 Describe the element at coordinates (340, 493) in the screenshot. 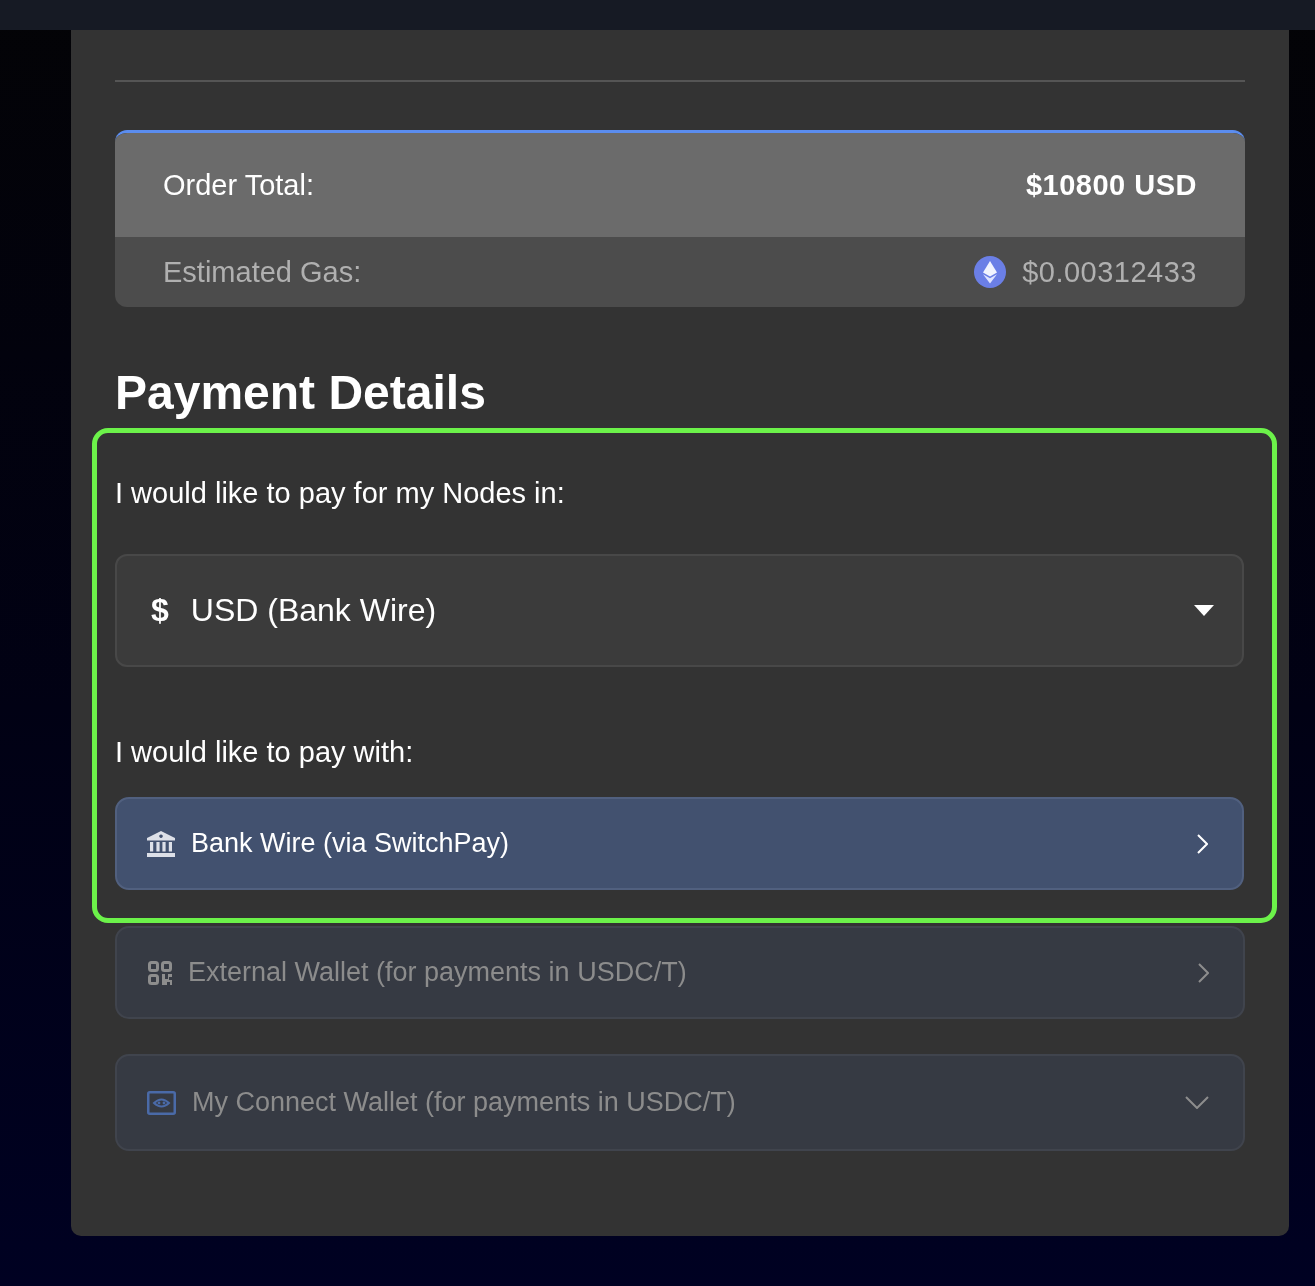

I see `field-label: I would like to pay for my Nodes in:` at that location.